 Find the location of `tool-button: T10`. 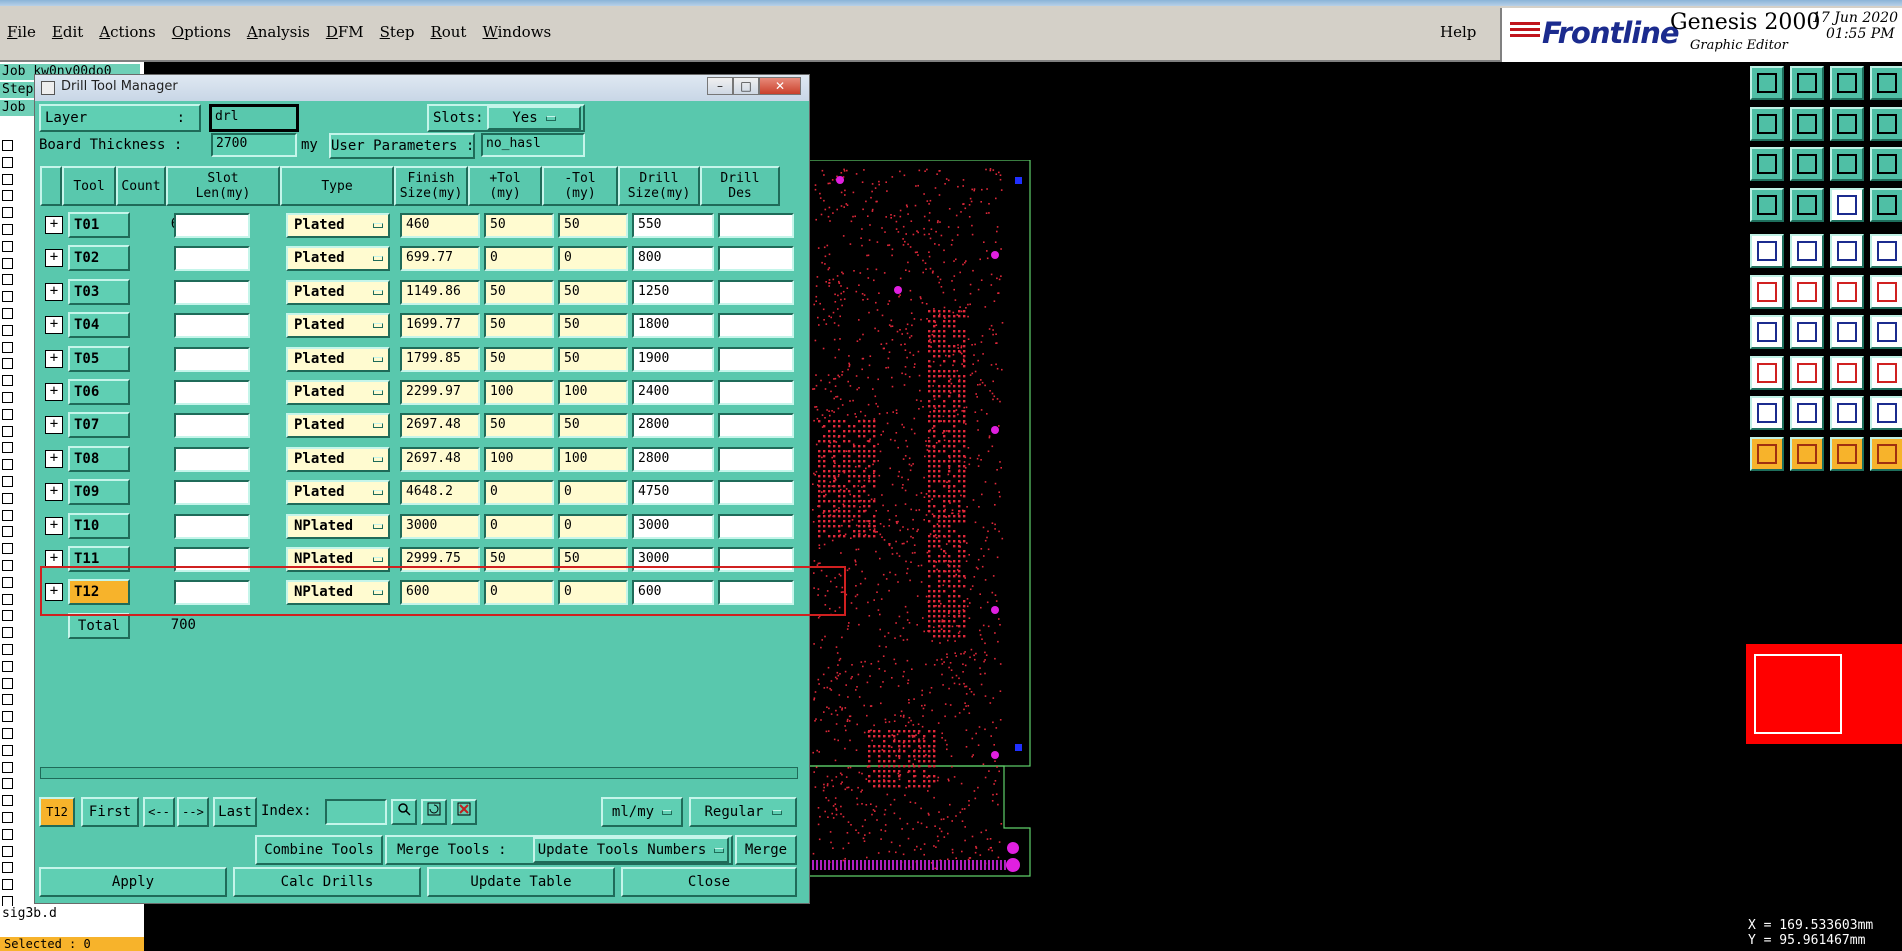

tool-button: T10 is located at coordinates (99, 525).